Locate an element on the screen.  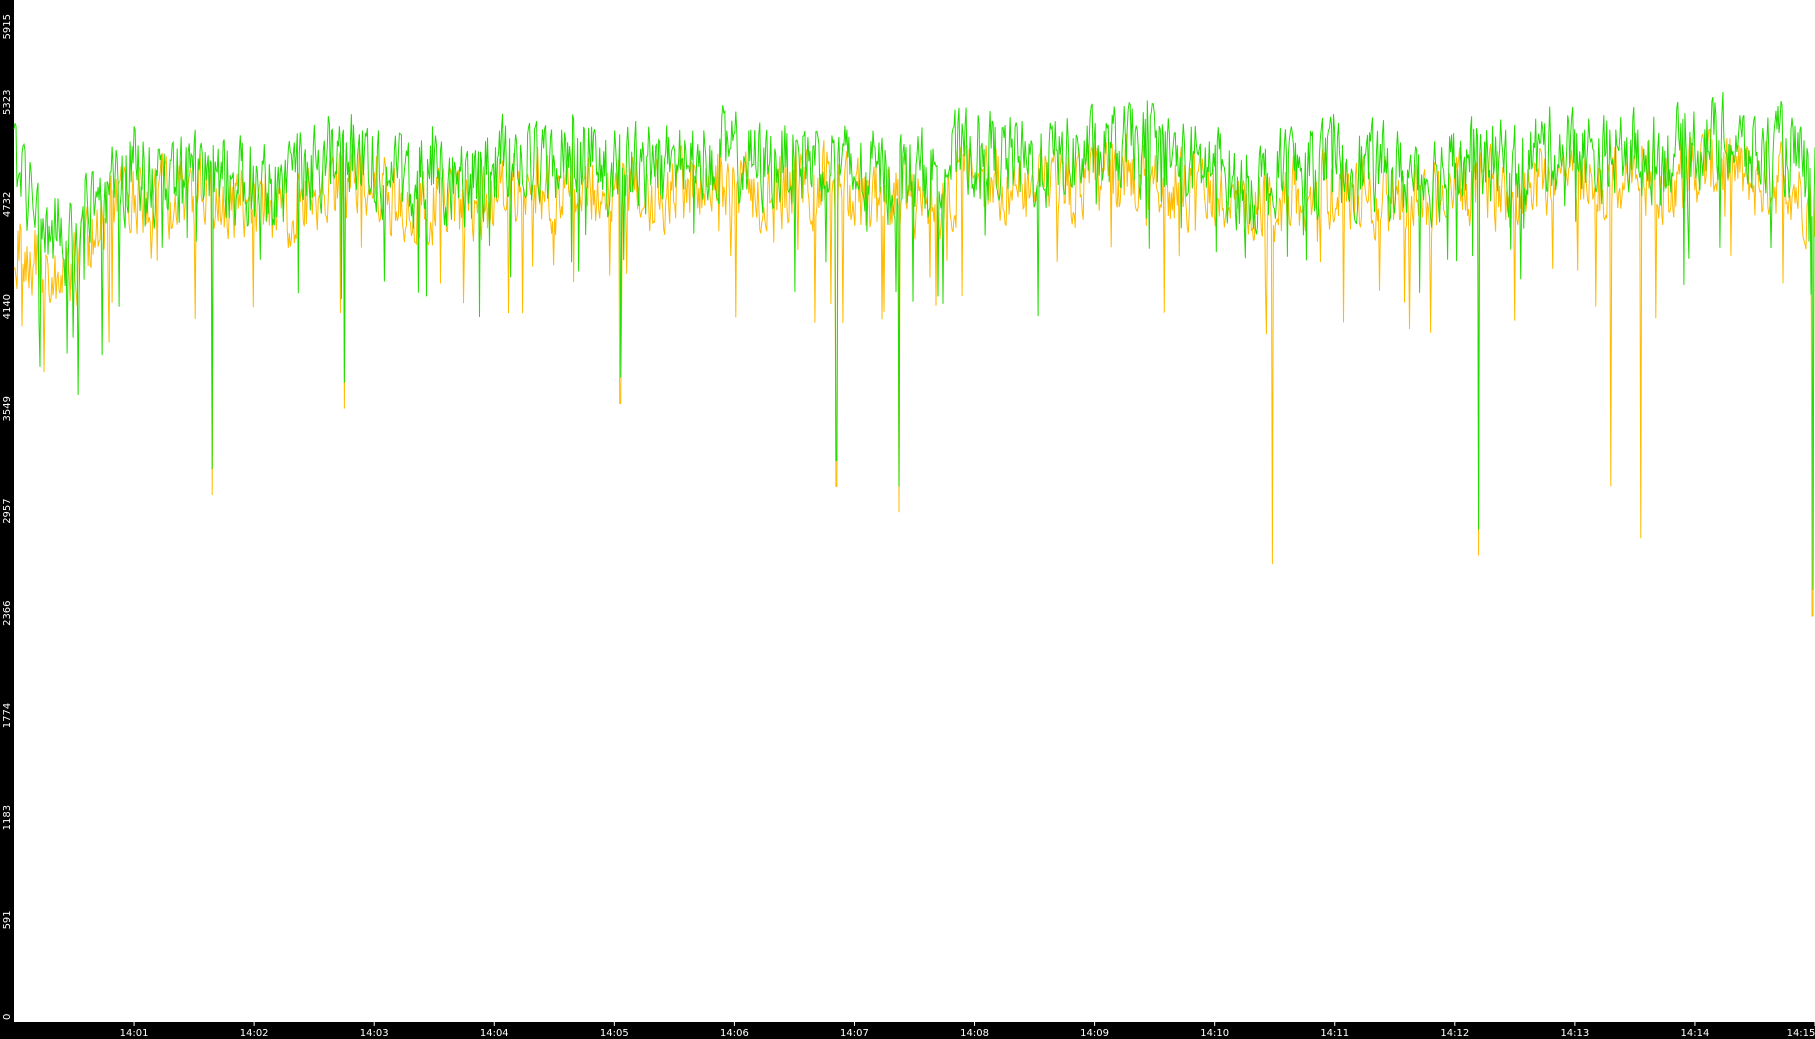
y-axis: 0 591 1183 1774 2366 2957 3549 4140 4732 5323 5915 is located at coordinates (7, 517).